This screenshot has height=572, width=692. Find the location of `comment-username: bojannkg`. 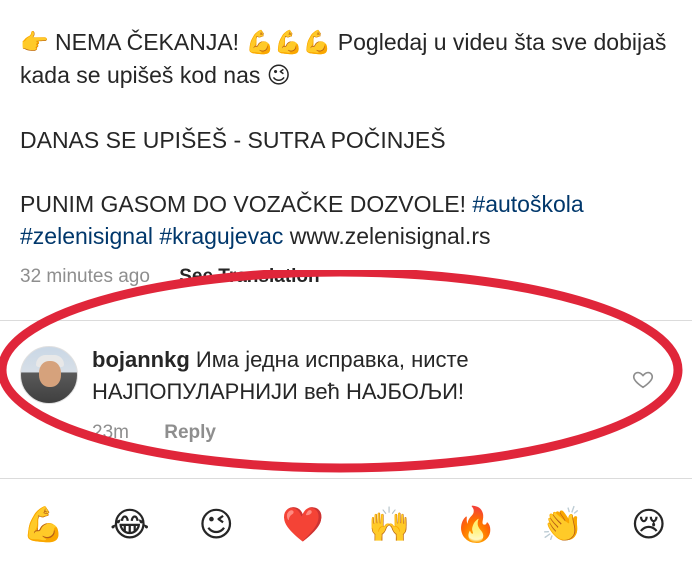

comment-username: bojannkg is located at coordinates (141, 359).